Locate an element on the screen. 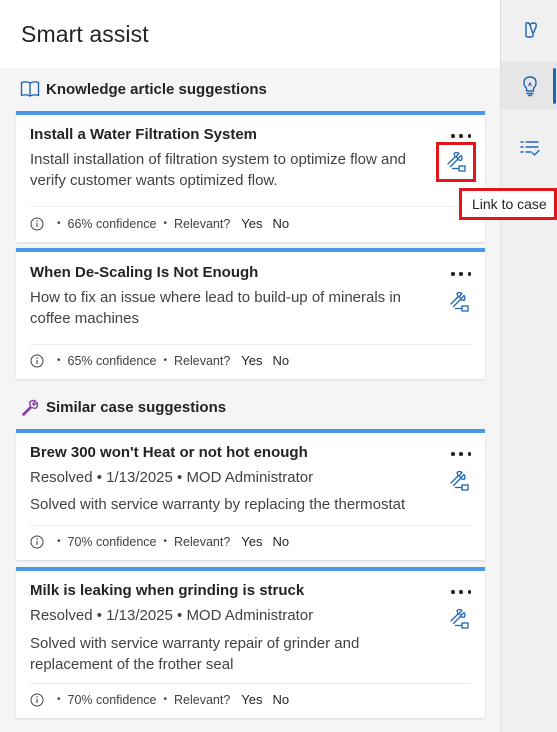  knowledge-section-header: Knowledge article suggestions is located at coordinates (143, 89).